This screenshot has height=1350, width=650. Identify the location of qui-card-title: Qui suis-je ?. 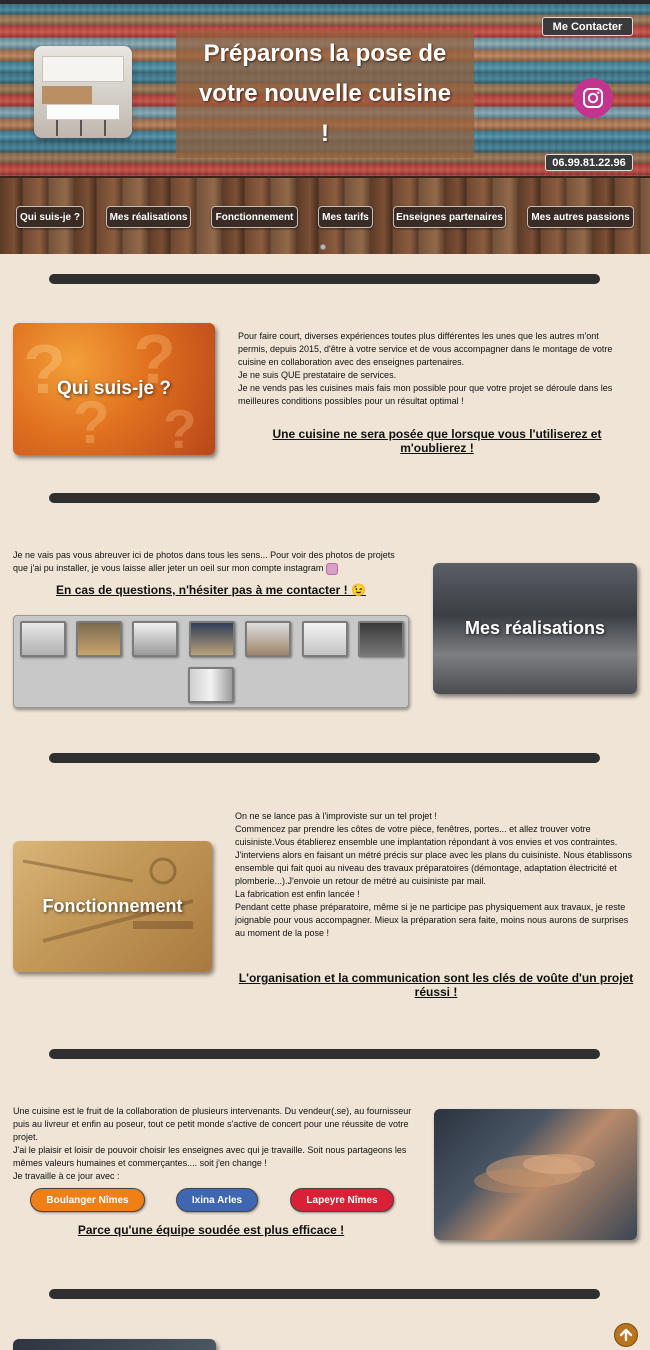
(114, 388).